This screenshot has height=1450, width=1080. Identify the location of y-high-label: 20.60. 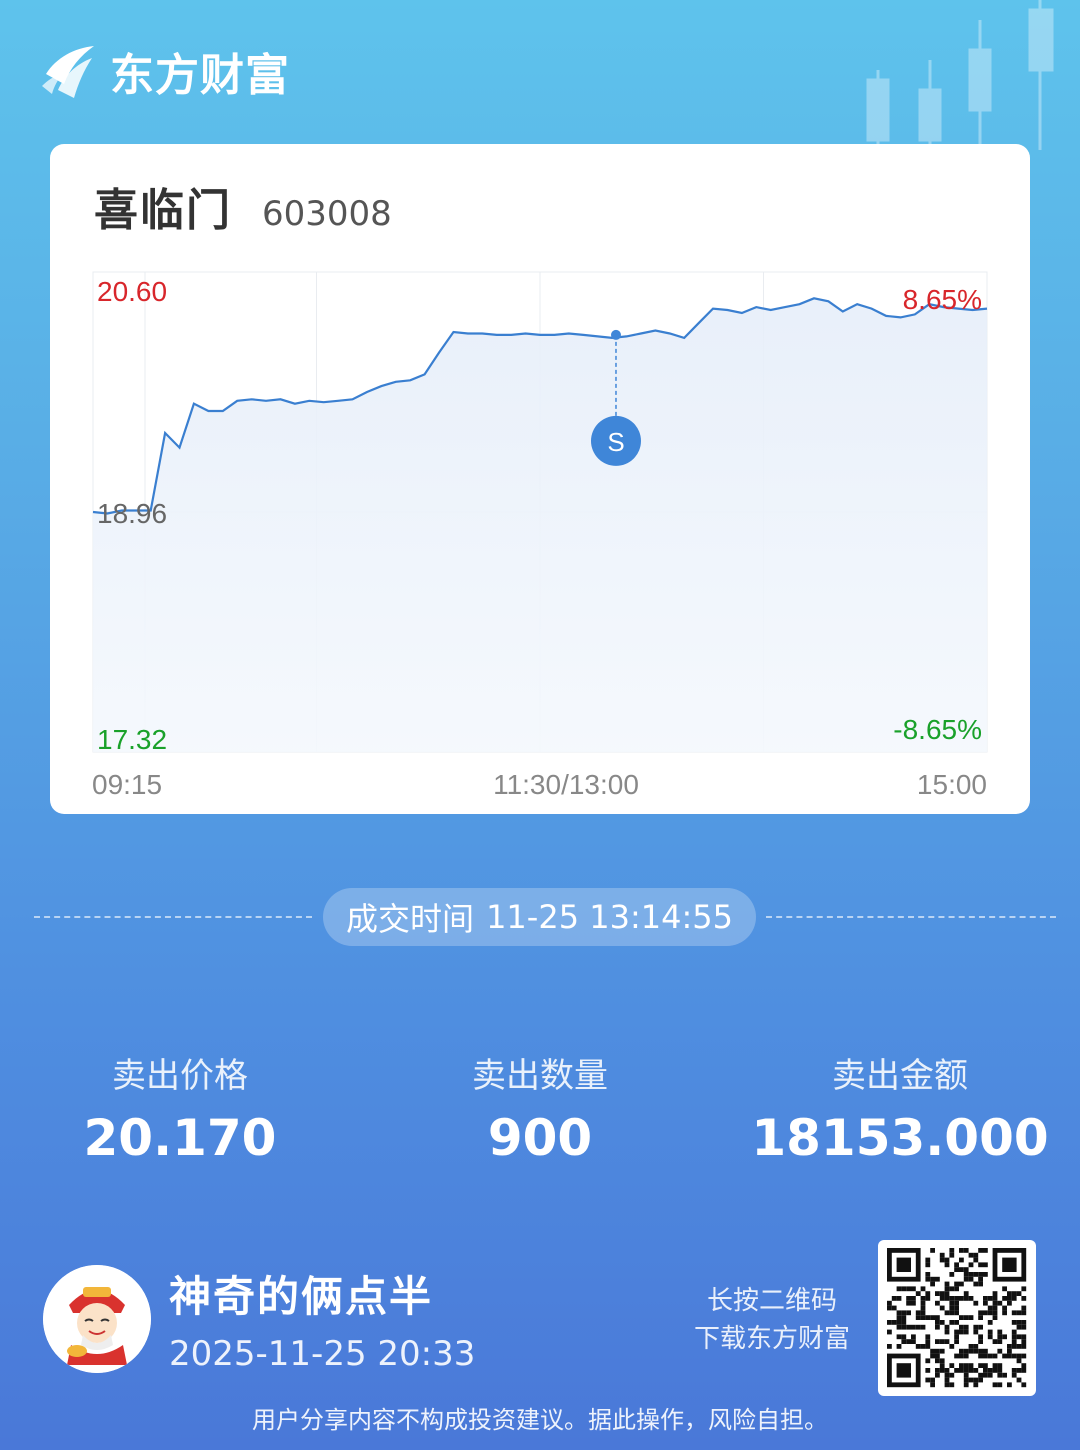
(132, 291).